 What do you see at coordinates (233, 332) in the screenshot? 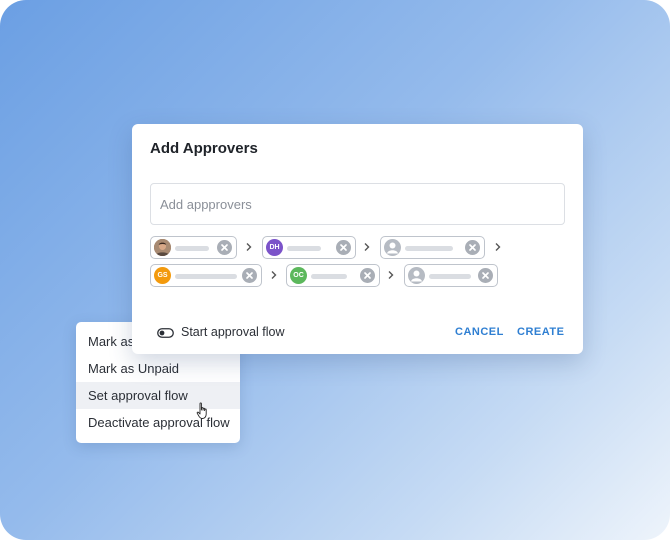
I see `start-approval-flow-label: Start approval flow` at bounding box center [233, 332].